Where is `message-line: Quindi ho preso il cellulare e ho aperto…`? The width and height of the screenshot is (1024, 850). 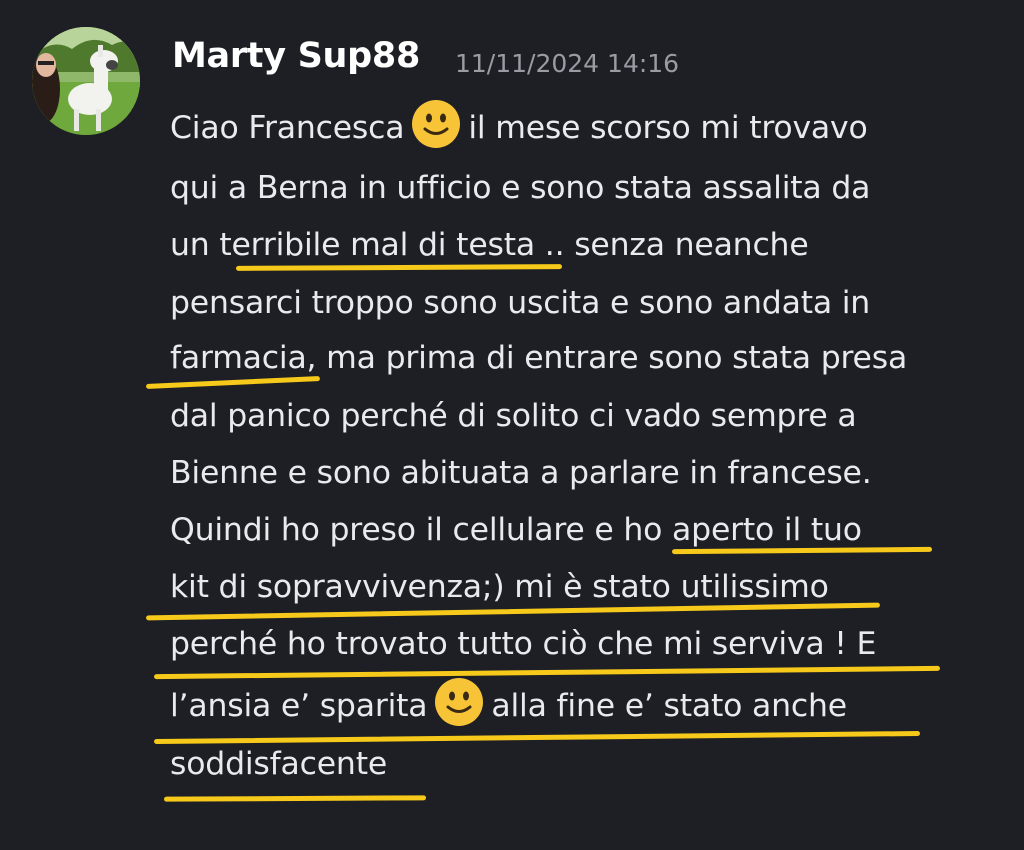
message-line: Quindi ho preso il cellulare e ho aperto… is located at coordinates (516, 530).